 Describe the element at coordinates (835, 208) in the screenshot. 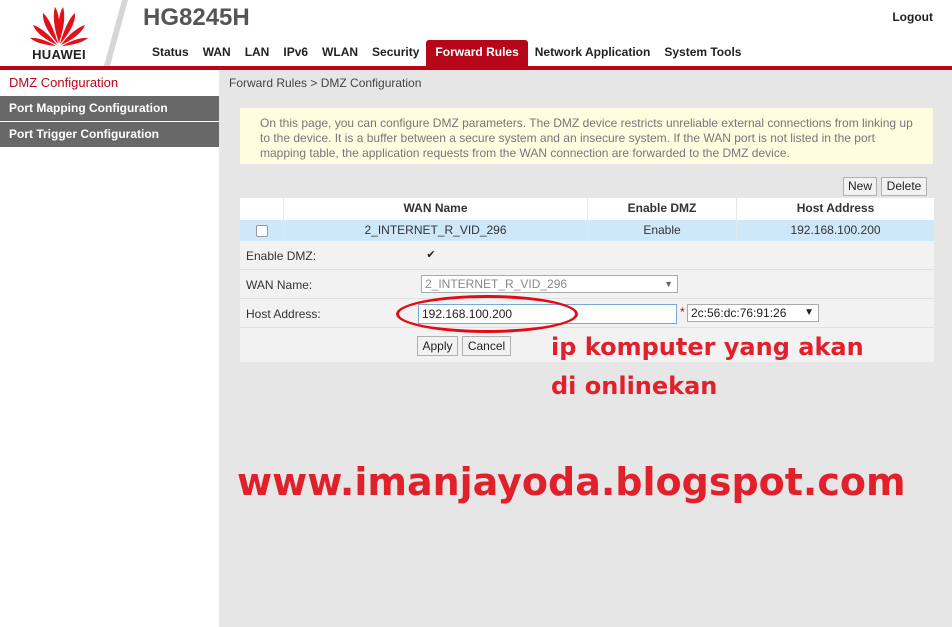

I see `header-host-address: Host Address` at that location.